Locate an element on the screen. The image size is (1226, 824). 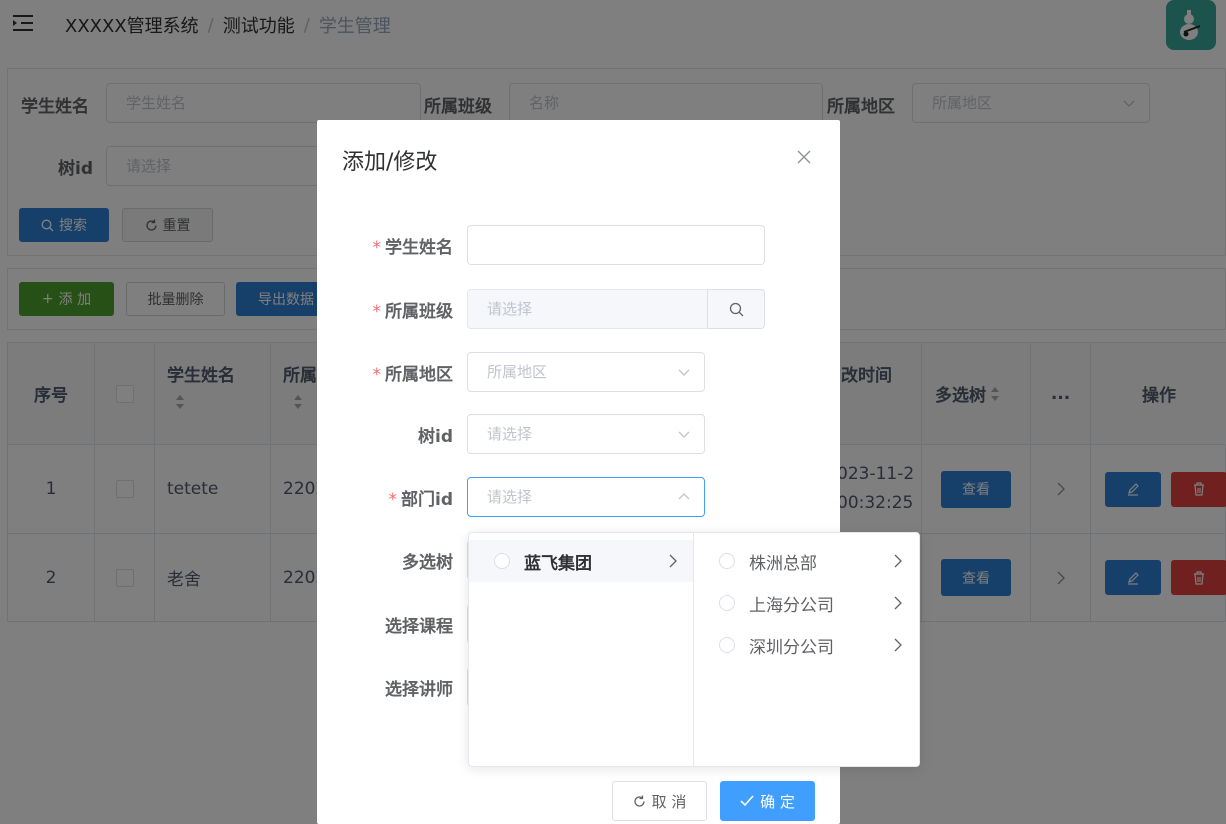
course-field-label: 选择课程 is located at coordinates (419, 627).